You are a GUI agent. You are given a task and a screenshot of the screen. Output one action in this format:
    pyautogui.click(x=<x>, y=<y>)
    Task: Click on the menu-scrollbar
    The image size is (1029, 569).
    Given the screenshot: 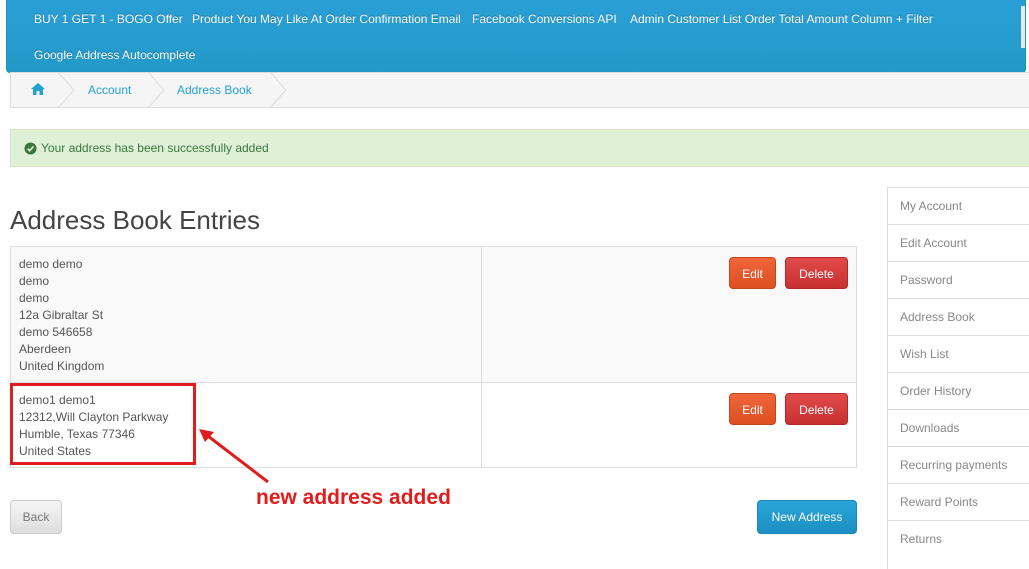 What is the action you would take?
    pyautogui.click(x=1023, y=27)
    